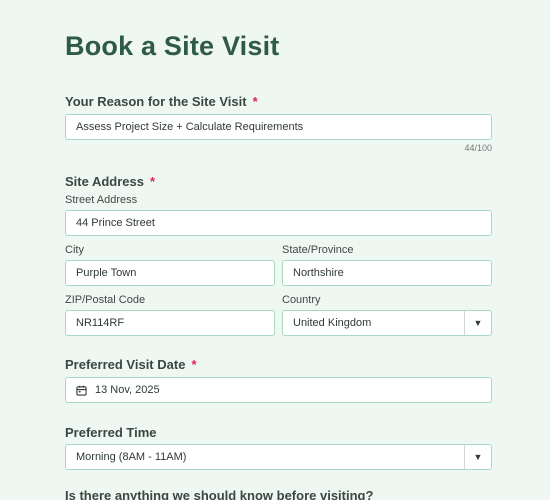 The image size is (550, 500). I want to click on reason-label-text: Your Reason for the Site Visit, so click(156, 101).